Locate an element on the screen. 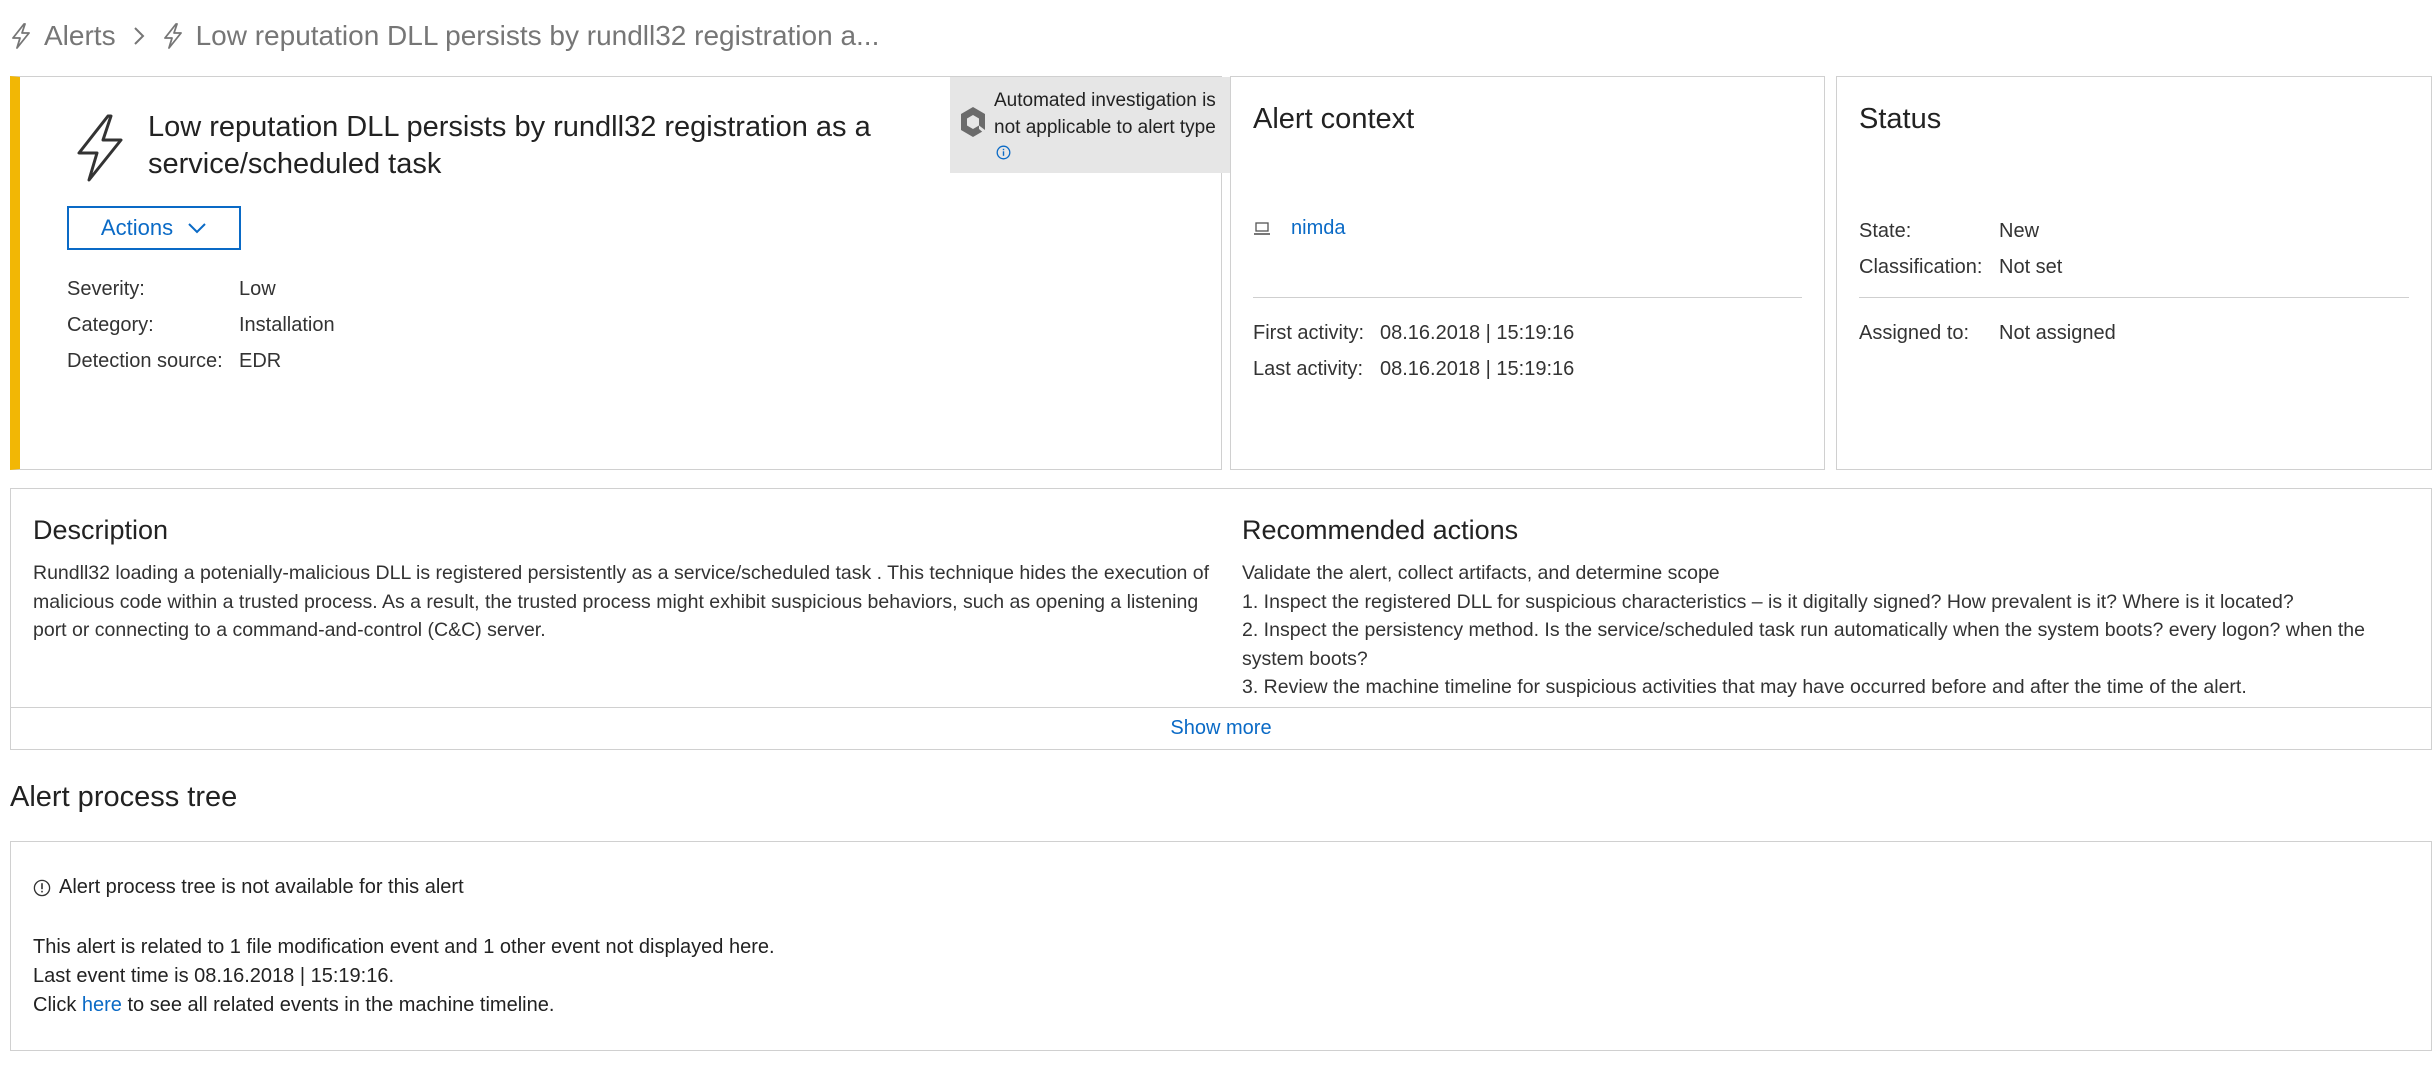 The width and height of the screenshot is (2432, 1067). severity-label: Severity: is located at coordinates (106, 289).